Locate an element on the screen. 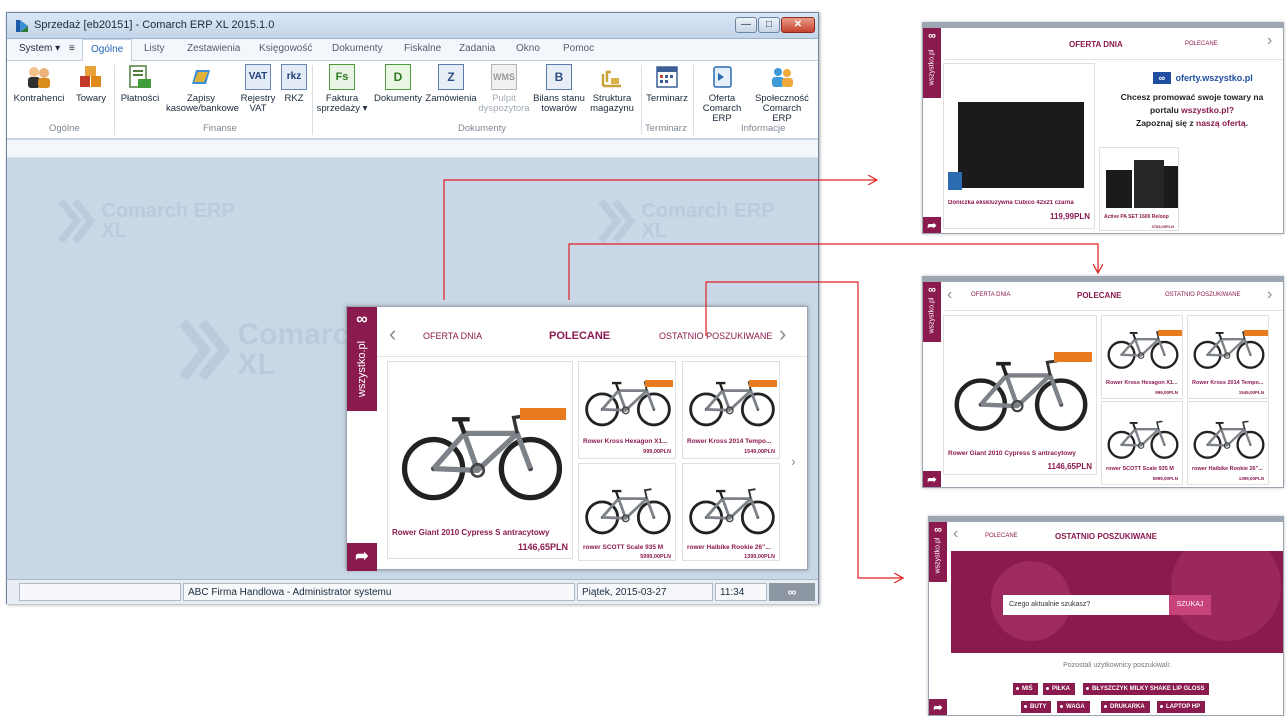 The image size is (1286, 716). terminarz-label: Terminarz is located at coordinates (667, 98).